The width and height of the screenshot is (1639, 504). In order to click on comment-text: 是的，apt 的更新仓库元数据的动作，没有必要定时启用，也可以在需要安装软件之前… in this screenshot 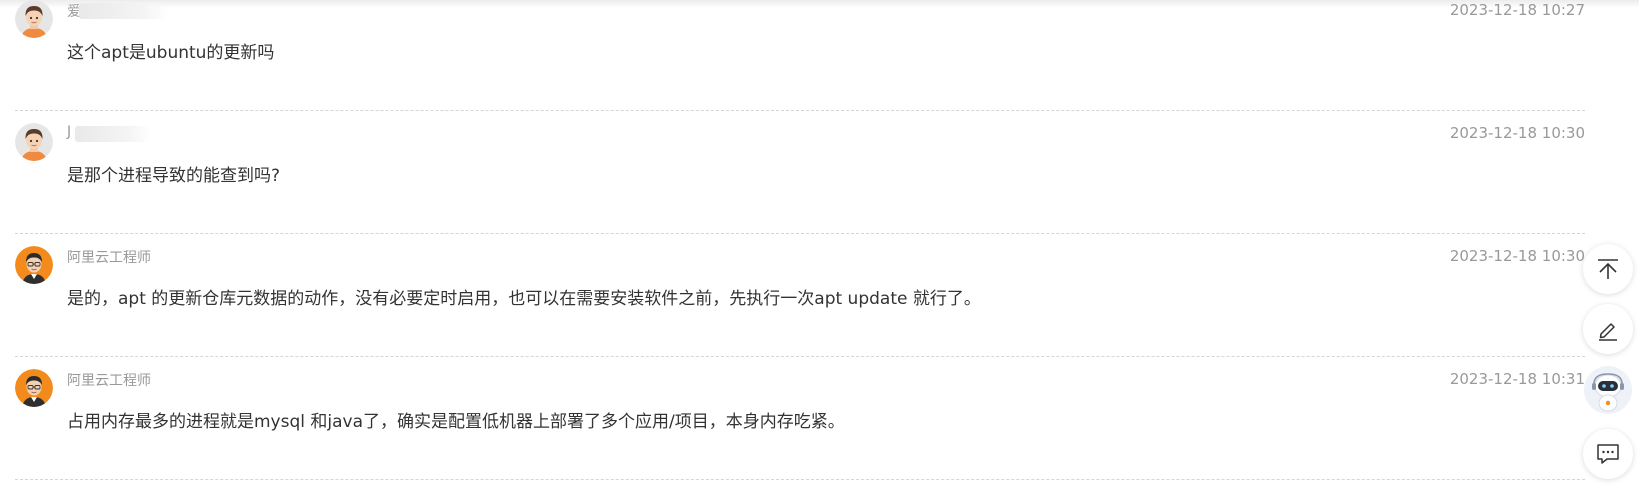, I will do `click(524, 299)`.